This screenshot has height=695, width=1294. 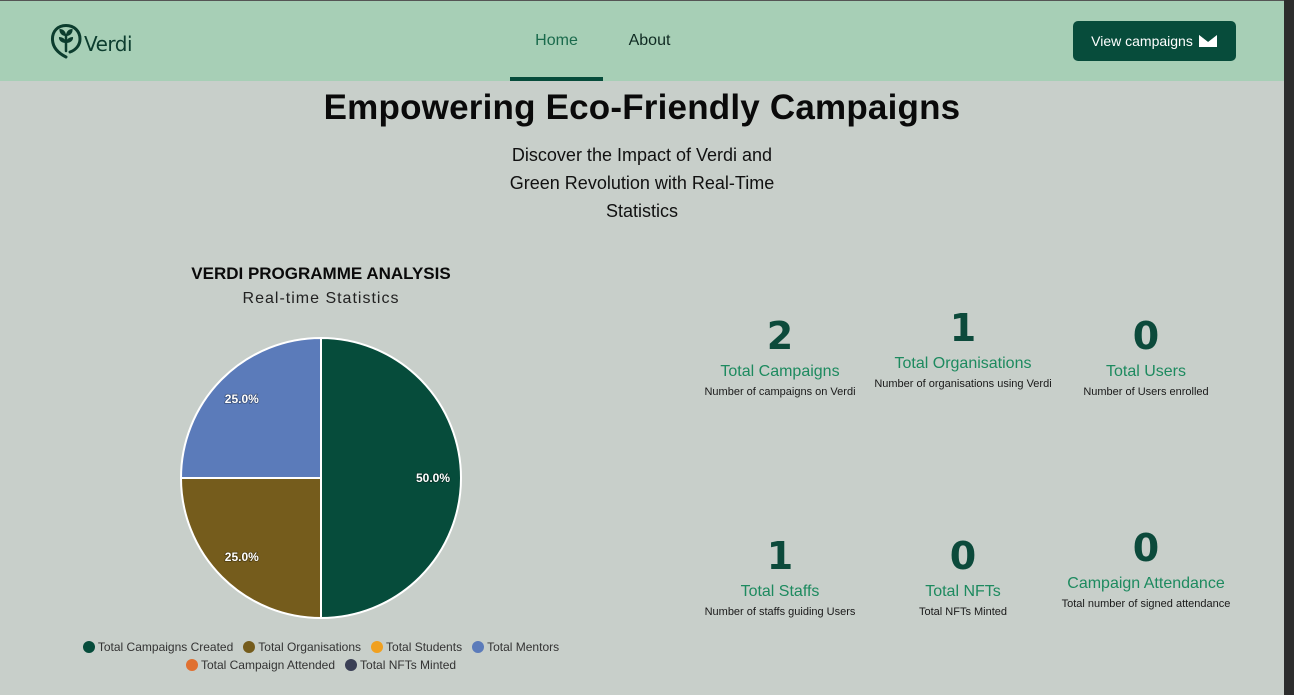 I want to click on legend-item: Total Mentors, so click(x=515, y=647).